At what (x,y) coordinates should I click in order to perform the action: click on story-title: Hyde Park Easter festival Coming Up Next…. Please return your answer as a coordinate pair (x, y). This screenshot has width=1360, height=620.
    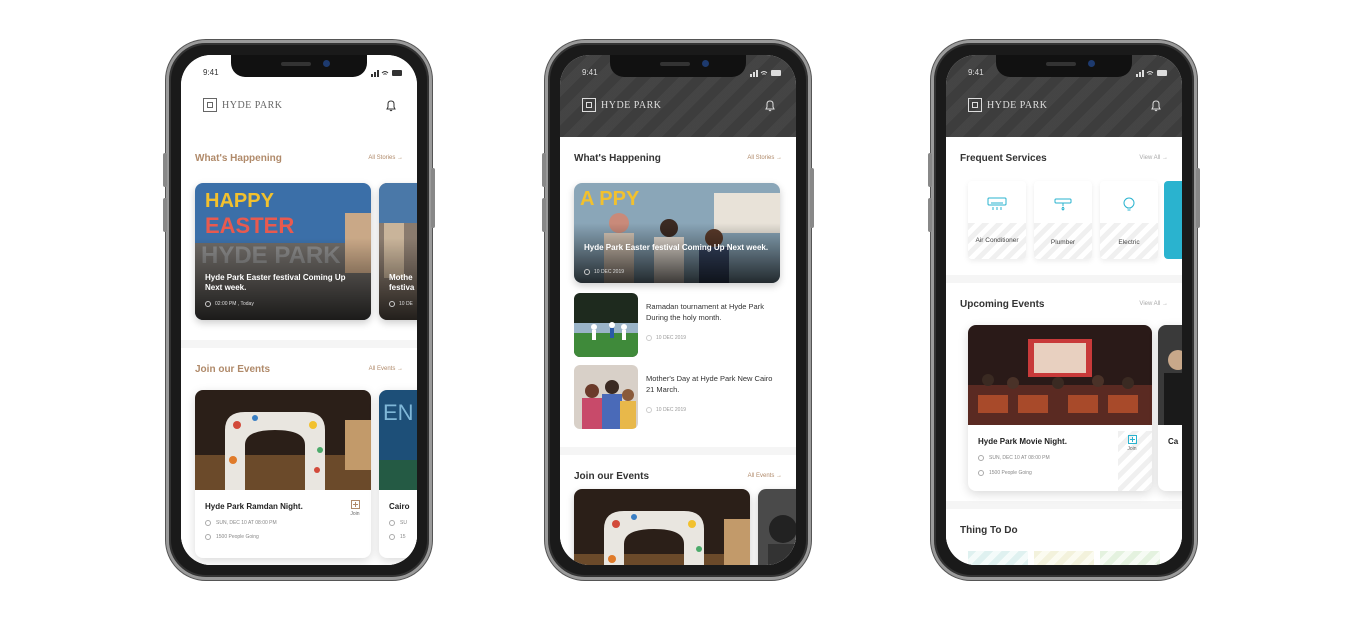
    Looking at the image, I should click on (676, 247).